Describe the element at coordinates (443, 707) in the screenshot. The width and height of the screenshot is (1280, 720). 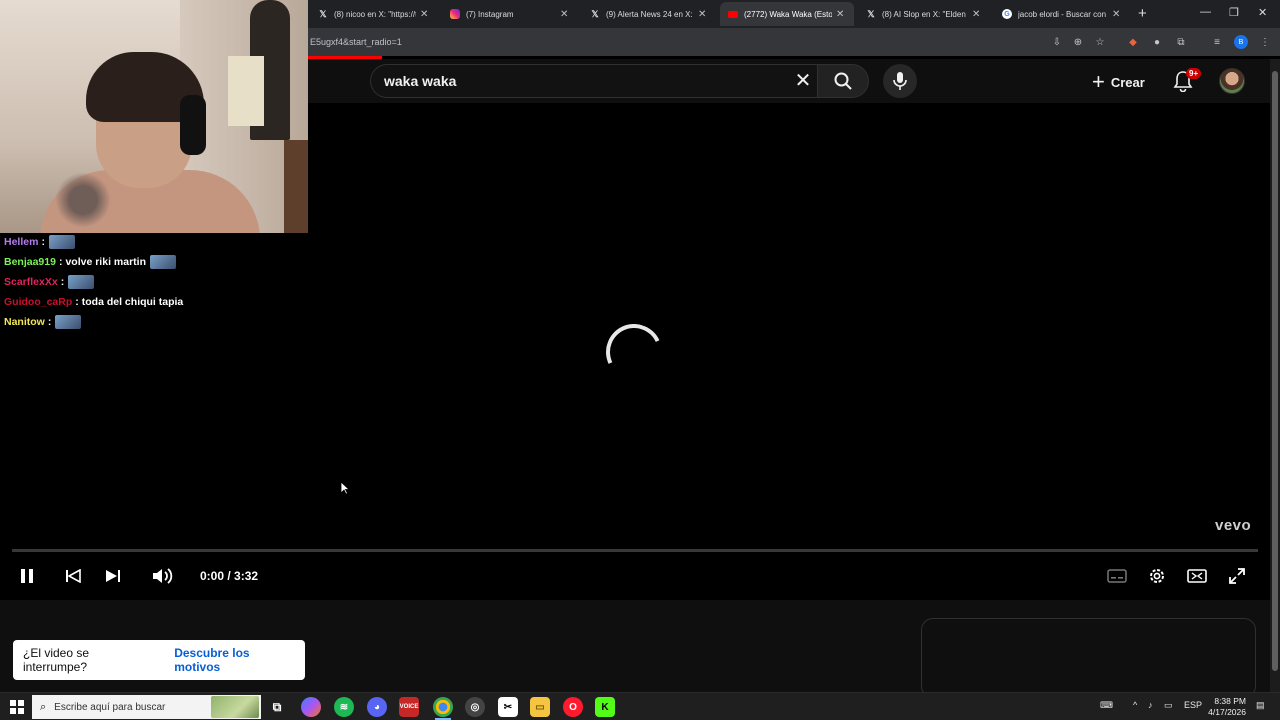
I see `chrome-icon` at that location.